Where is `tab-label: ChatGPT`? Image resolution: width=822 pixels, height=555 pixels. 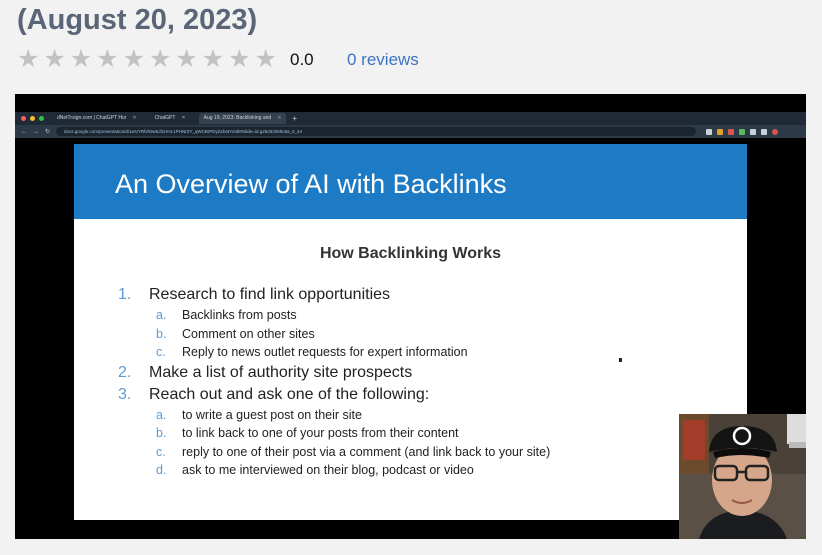 tab-label: ChatGPT is located at coordinates (165, 118).